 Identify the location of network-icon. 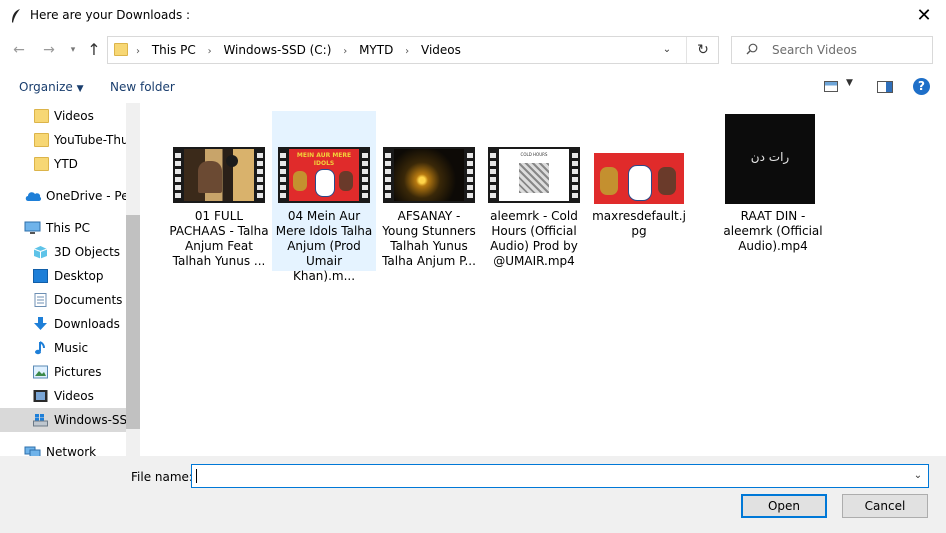
(32, 451).